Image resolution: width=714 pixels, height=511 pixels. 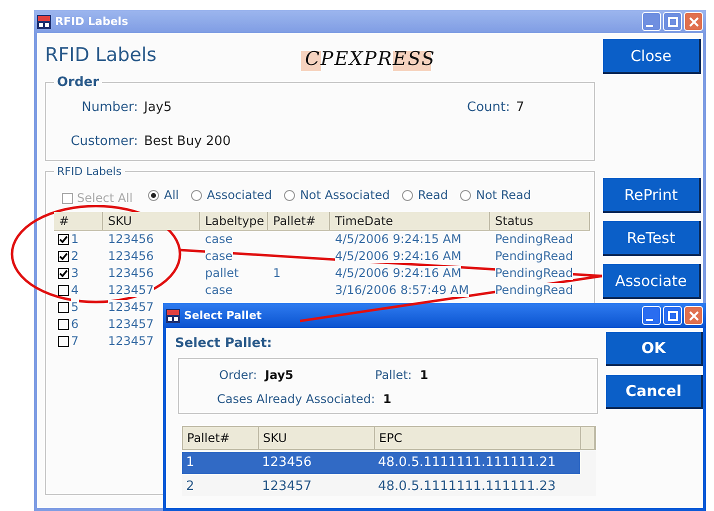 What do you see at coordinates (190, 487) in the screenshot?
I see `table-cell-text: 2` at bounding box center [190, 487].